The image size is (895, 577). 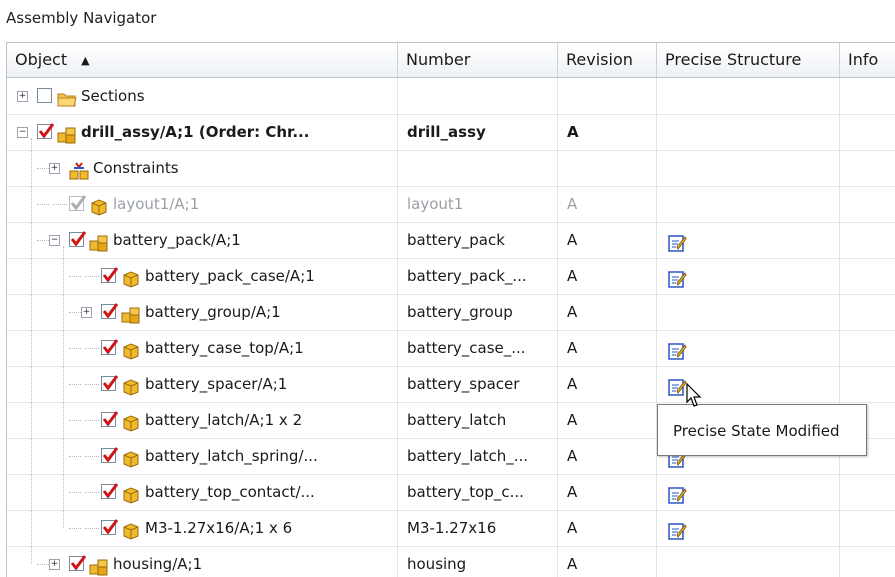 I want to click on tree-row: battery_case_top/A;1 battery_case_... A, so click(x=451, y=348).